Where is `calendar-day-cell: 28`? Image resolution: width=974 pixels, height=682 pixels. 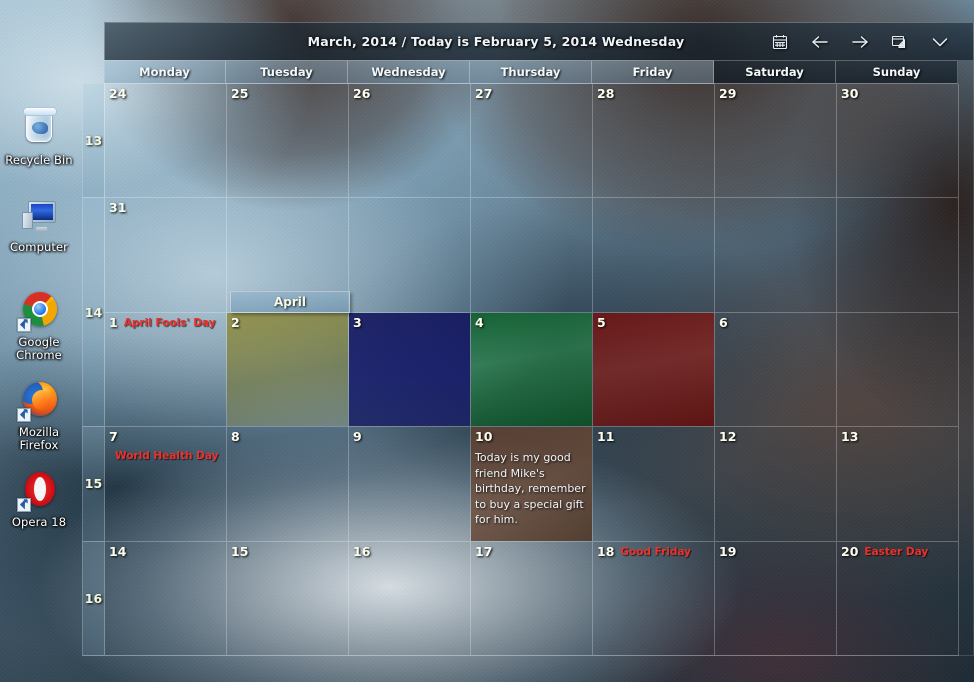 calendar-day-cell: 28 is located at coordinates (654, 141).